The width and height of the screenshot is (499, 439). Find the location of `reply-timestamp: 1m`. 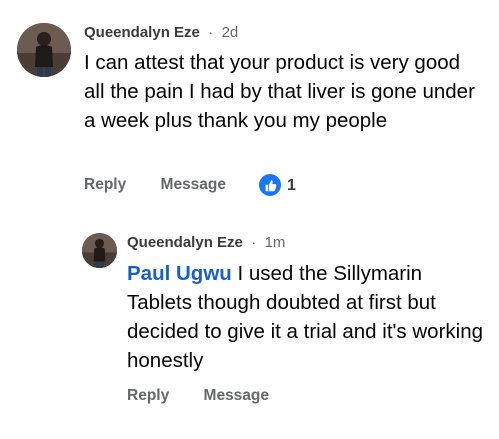

reply-timestamp: 1m is located at coordinates (275, 242).